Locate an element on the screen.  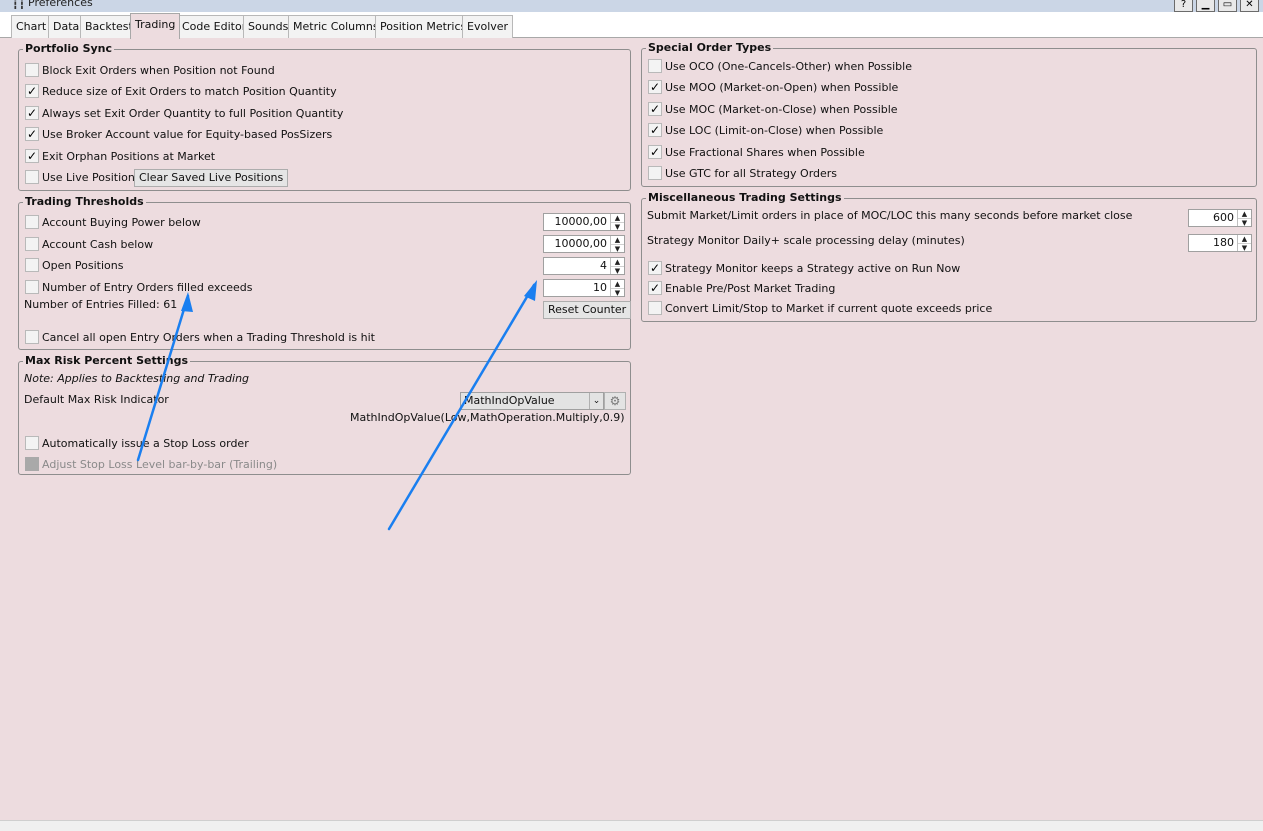
clear-saved-live-positions-button: Clear Saved Live Positions is located at coordinates (211, 178).